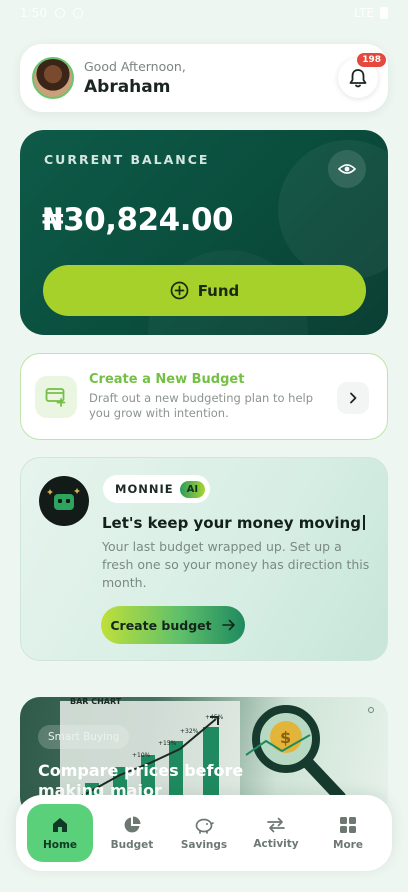 The width and height of the screenshot is (408, 892). I want to click on budget-icon-box, so click(56, 396).